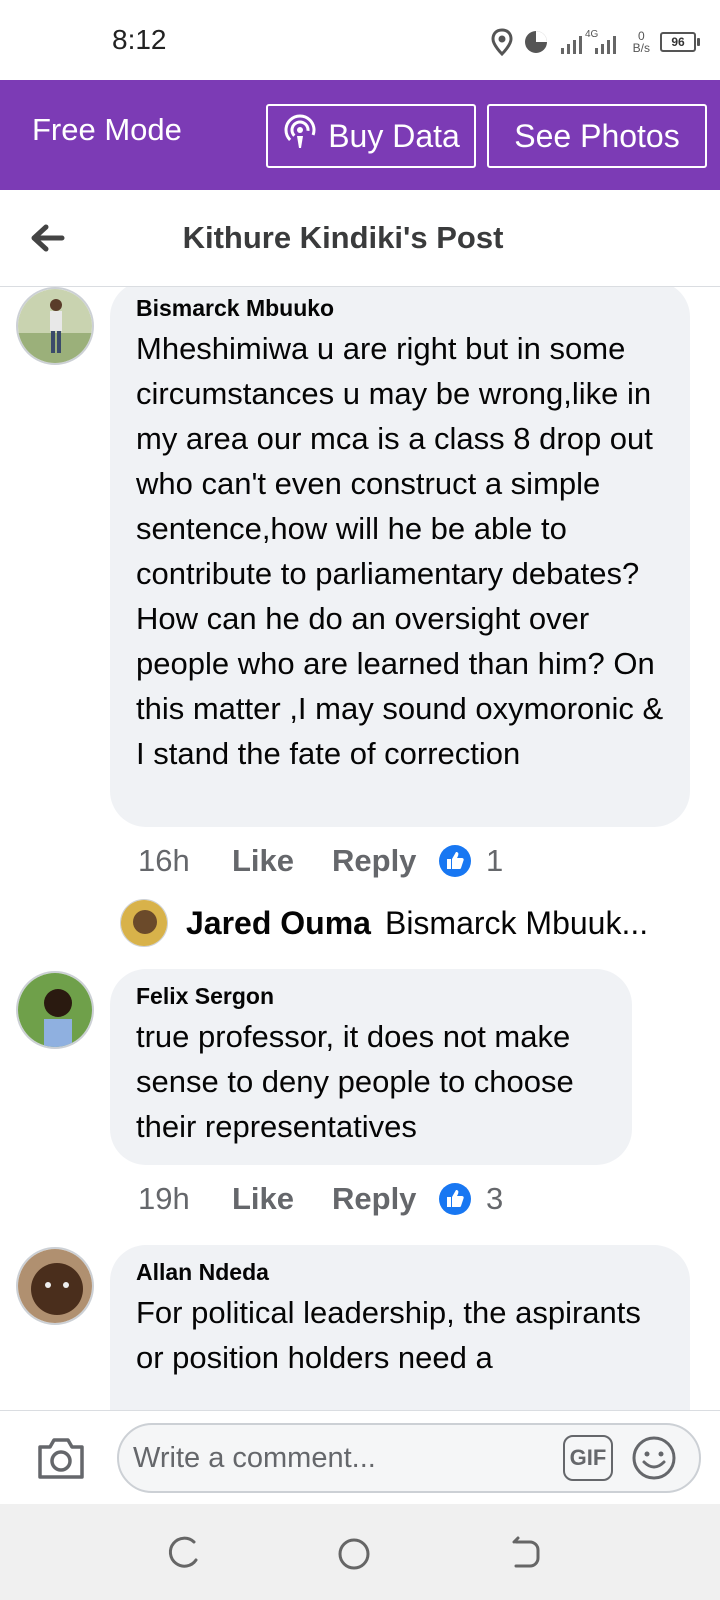  Describe the element at coordinates (164, 860) in the screenshot. I see `comment-time: 16h` at that location.